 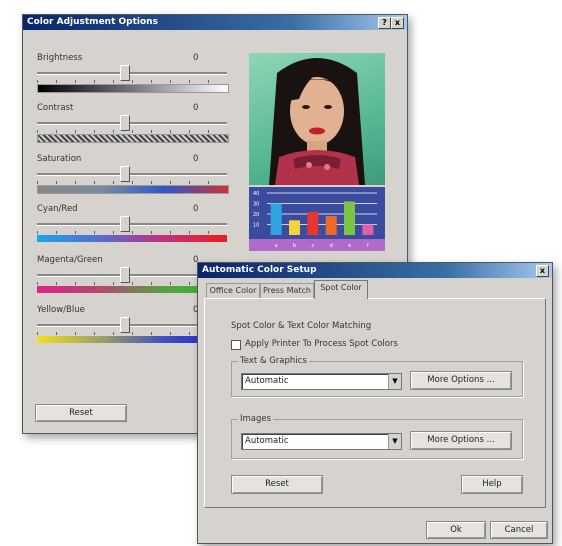 I want to click on contrast-pattern-bar, so click(x=133, y=138).